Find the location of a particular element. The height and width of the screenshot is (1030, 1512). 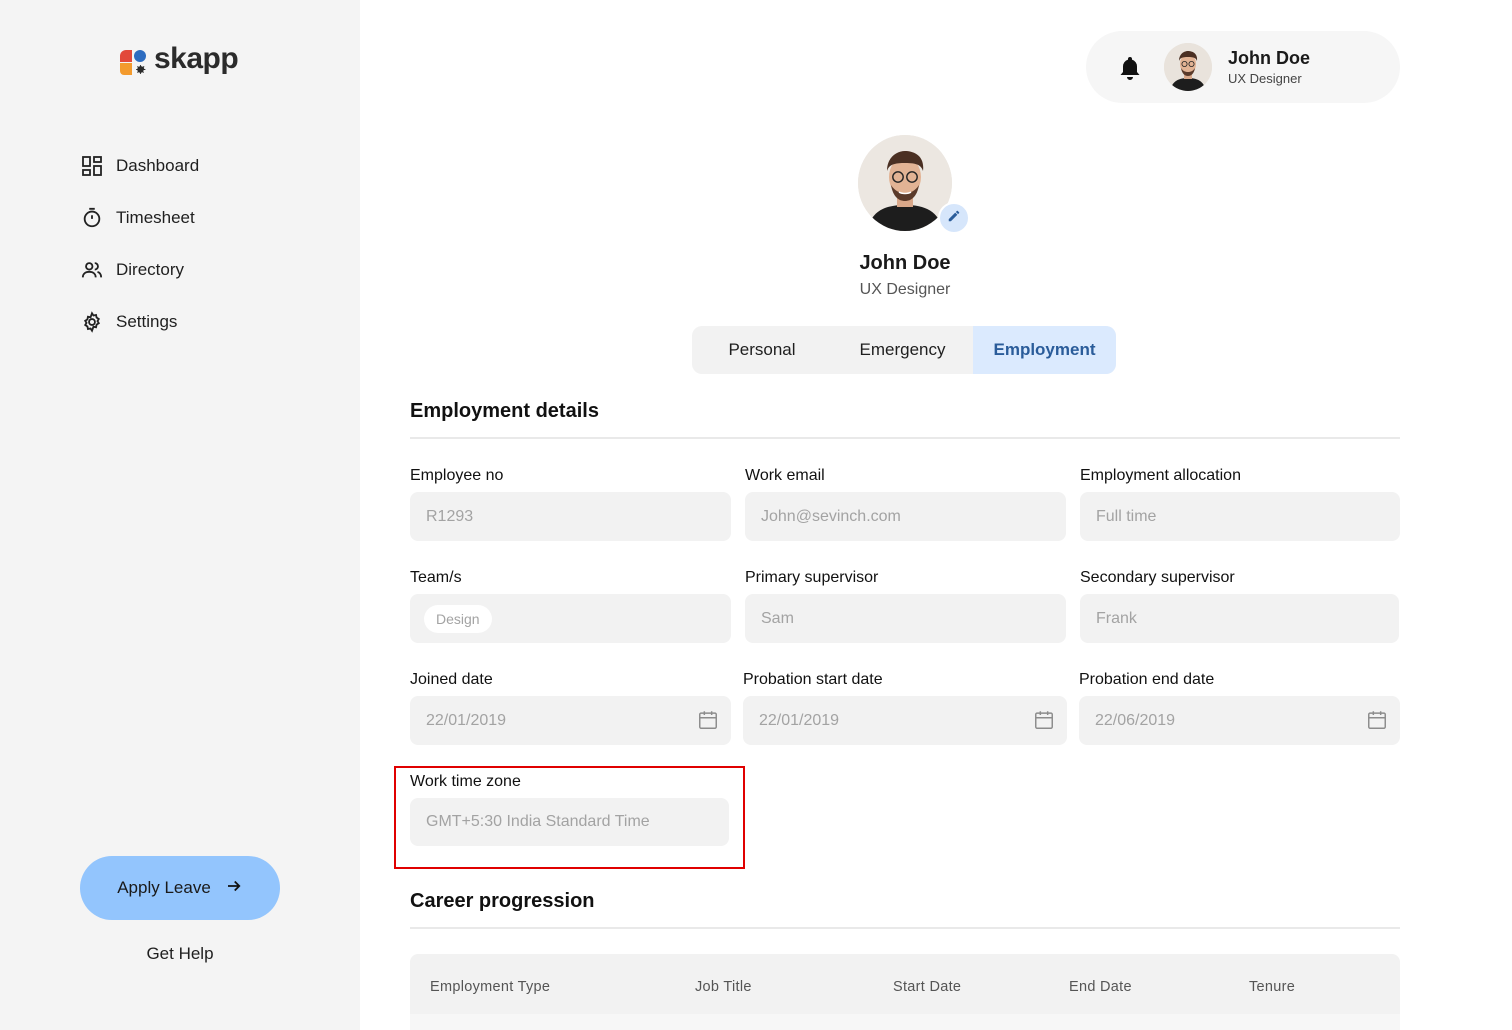

user-menu: John Doe UX Designer is located at coordinates (1243, 67).